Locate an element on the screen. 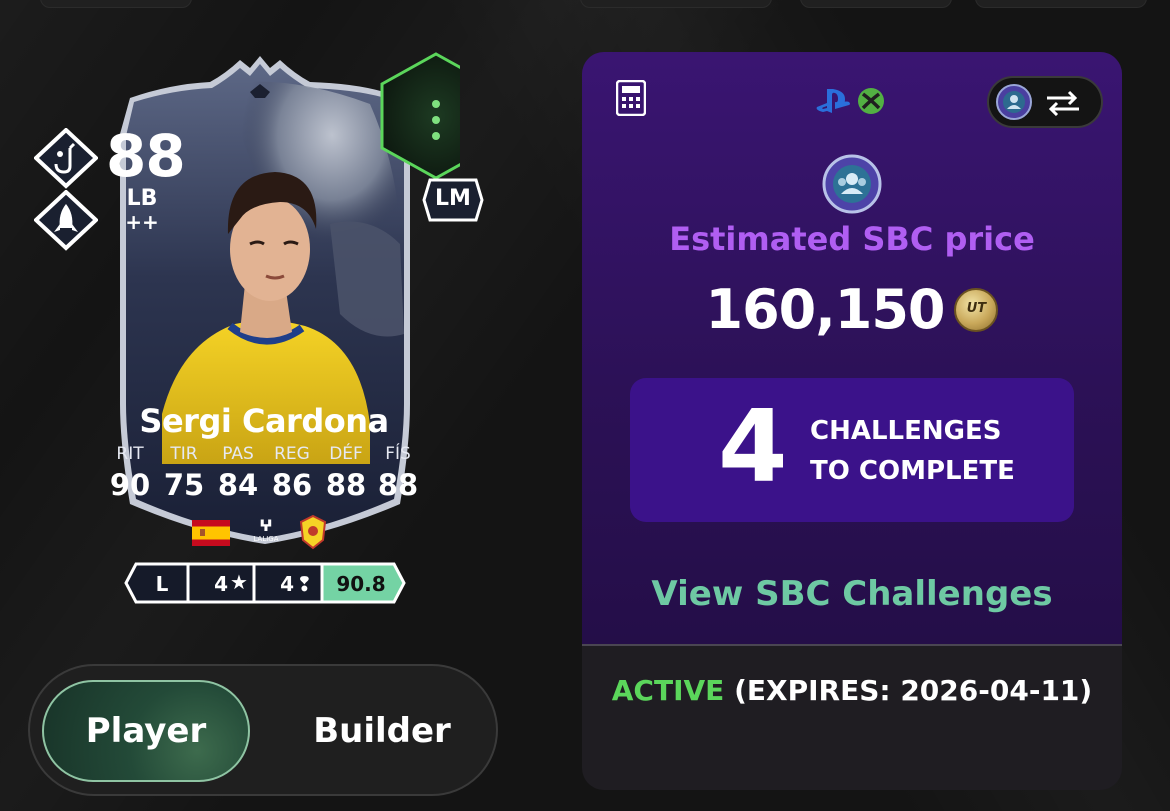 The width and height of the screenshot is (1170, 811). view-toggle: Player Builder is located at coordinates (263, 730).